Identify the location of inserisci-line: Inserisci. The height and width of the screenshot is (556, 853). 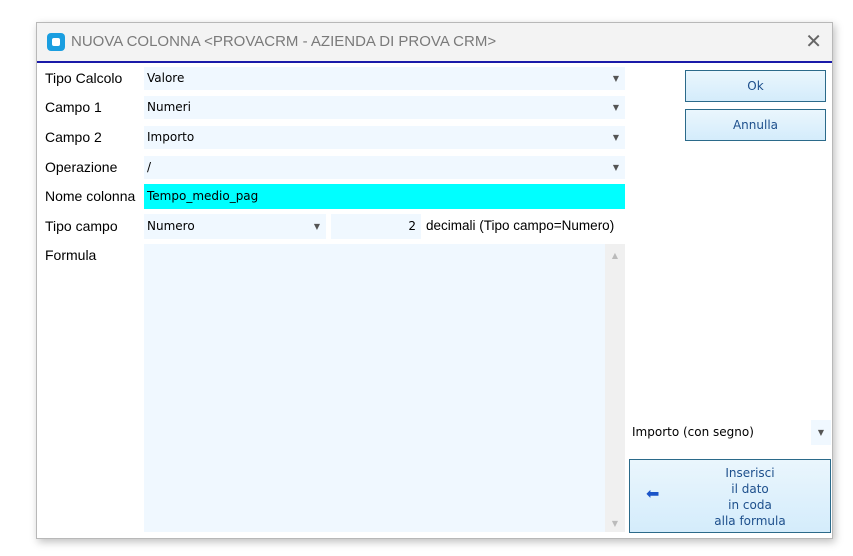
(750, 473).